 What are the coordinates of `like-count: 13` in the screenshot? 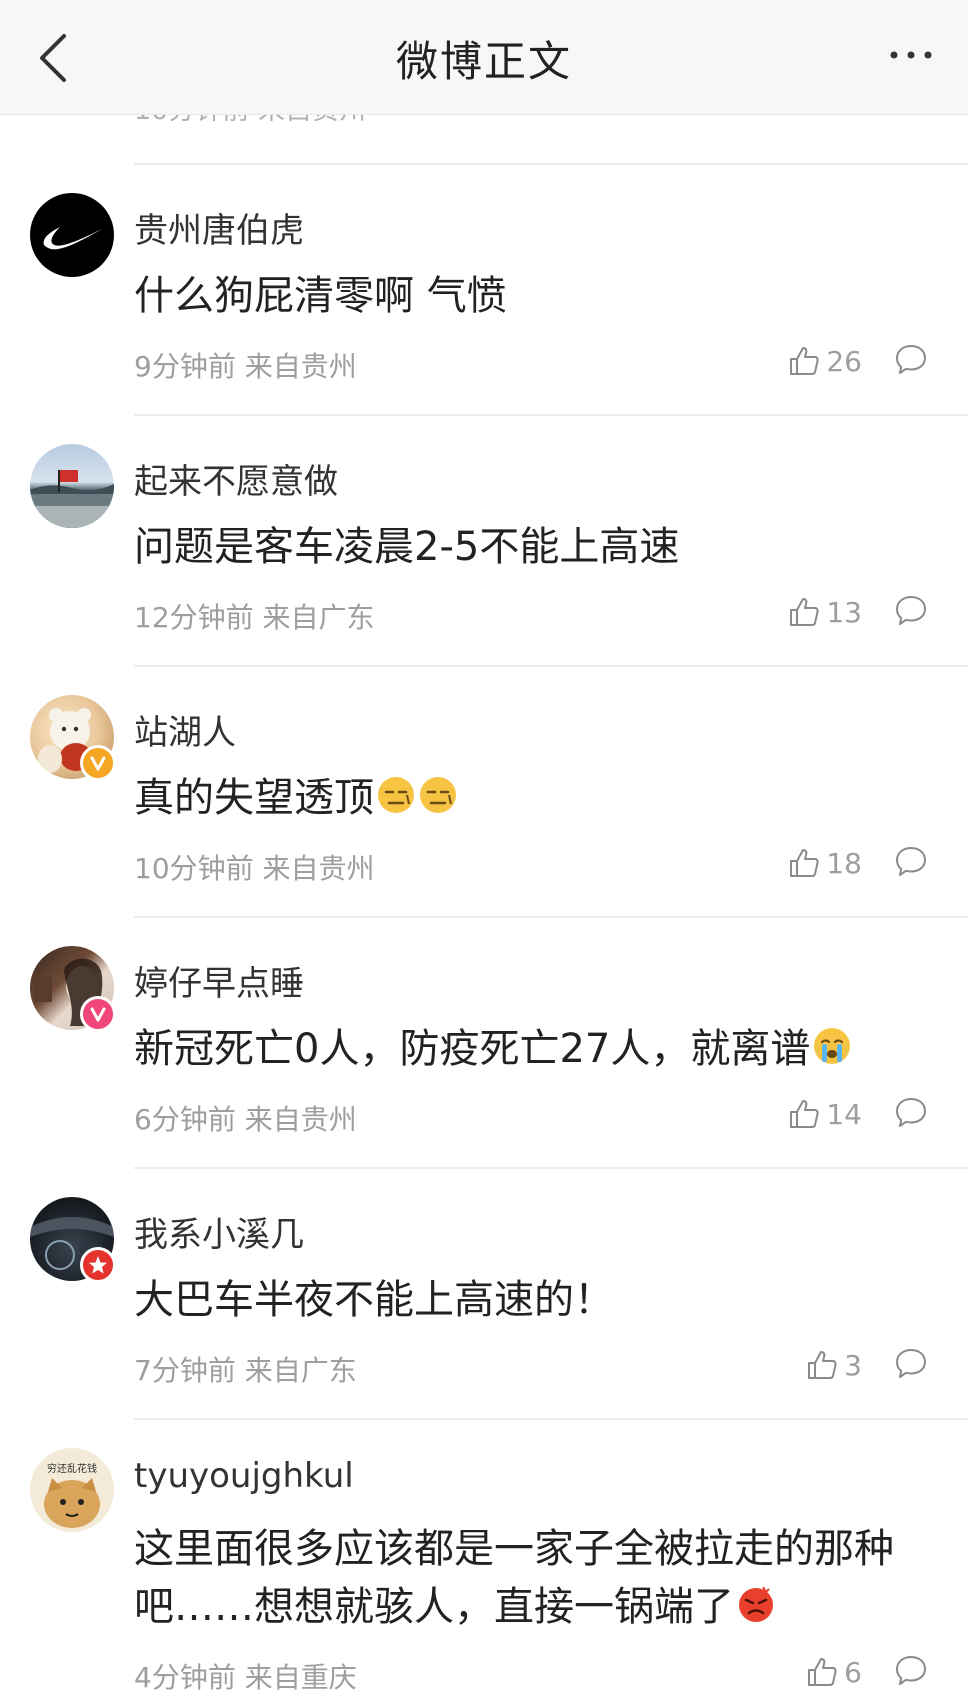 It's located at (844, 612).